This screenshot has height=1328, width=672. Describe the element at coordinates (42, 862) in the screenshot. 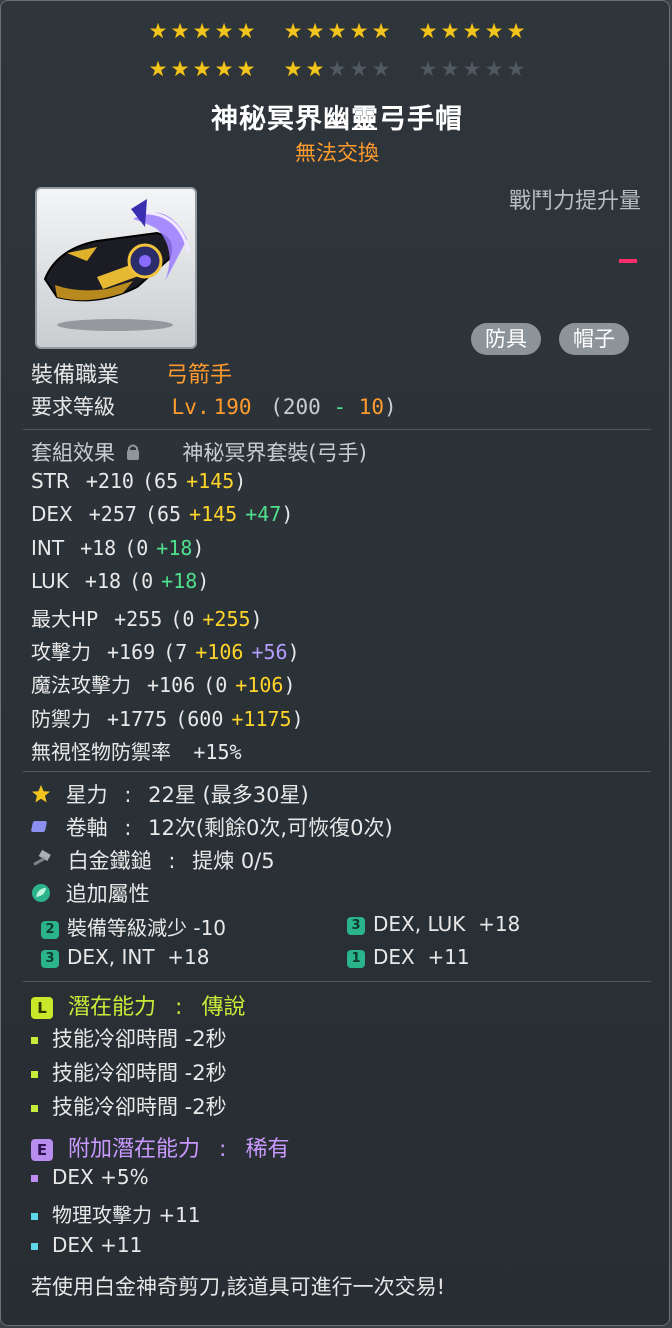

I see `hammer-icon` at that location.